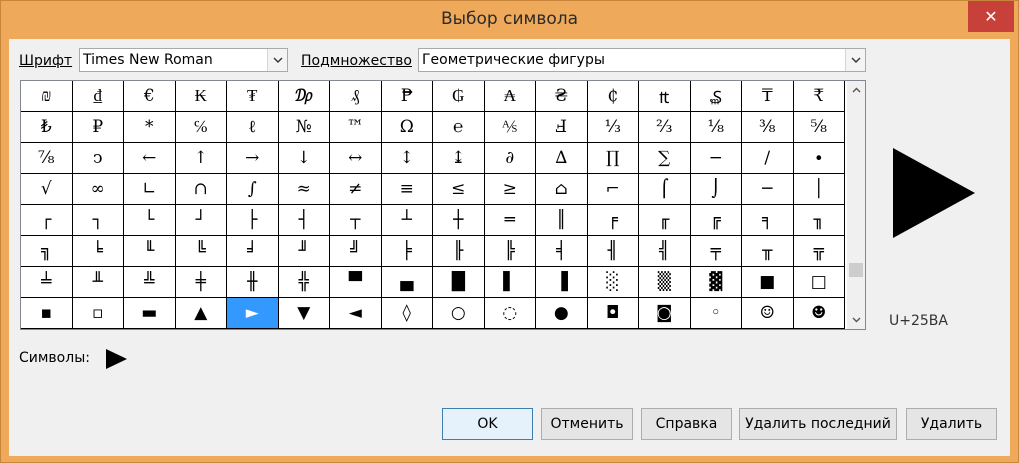 The image size is (1019, 463). What do you see at coordinates (856, 205) in the screenshot?
I see `grid-scrollbar` at bounding box center [856, 205].